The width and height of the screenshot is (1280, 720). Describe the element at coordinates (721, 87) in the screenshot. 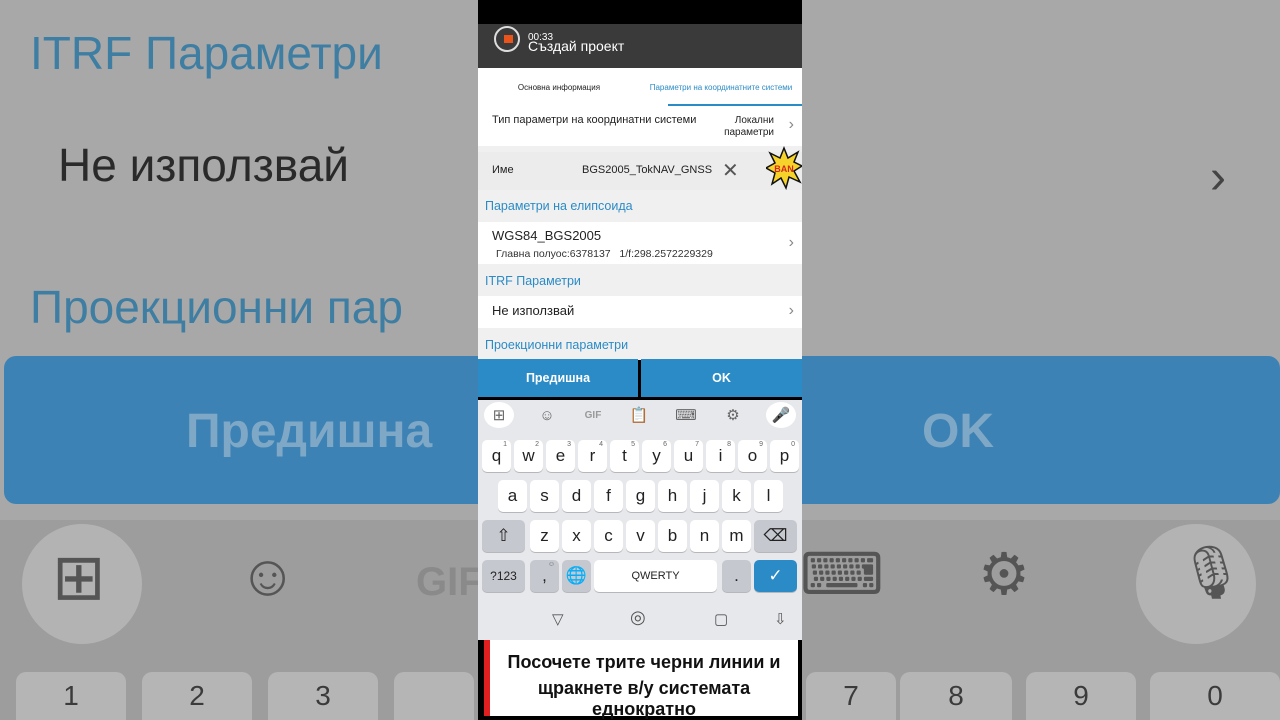

I see `tab-coordinate-systems: Параметри на координатните системи` at that location.